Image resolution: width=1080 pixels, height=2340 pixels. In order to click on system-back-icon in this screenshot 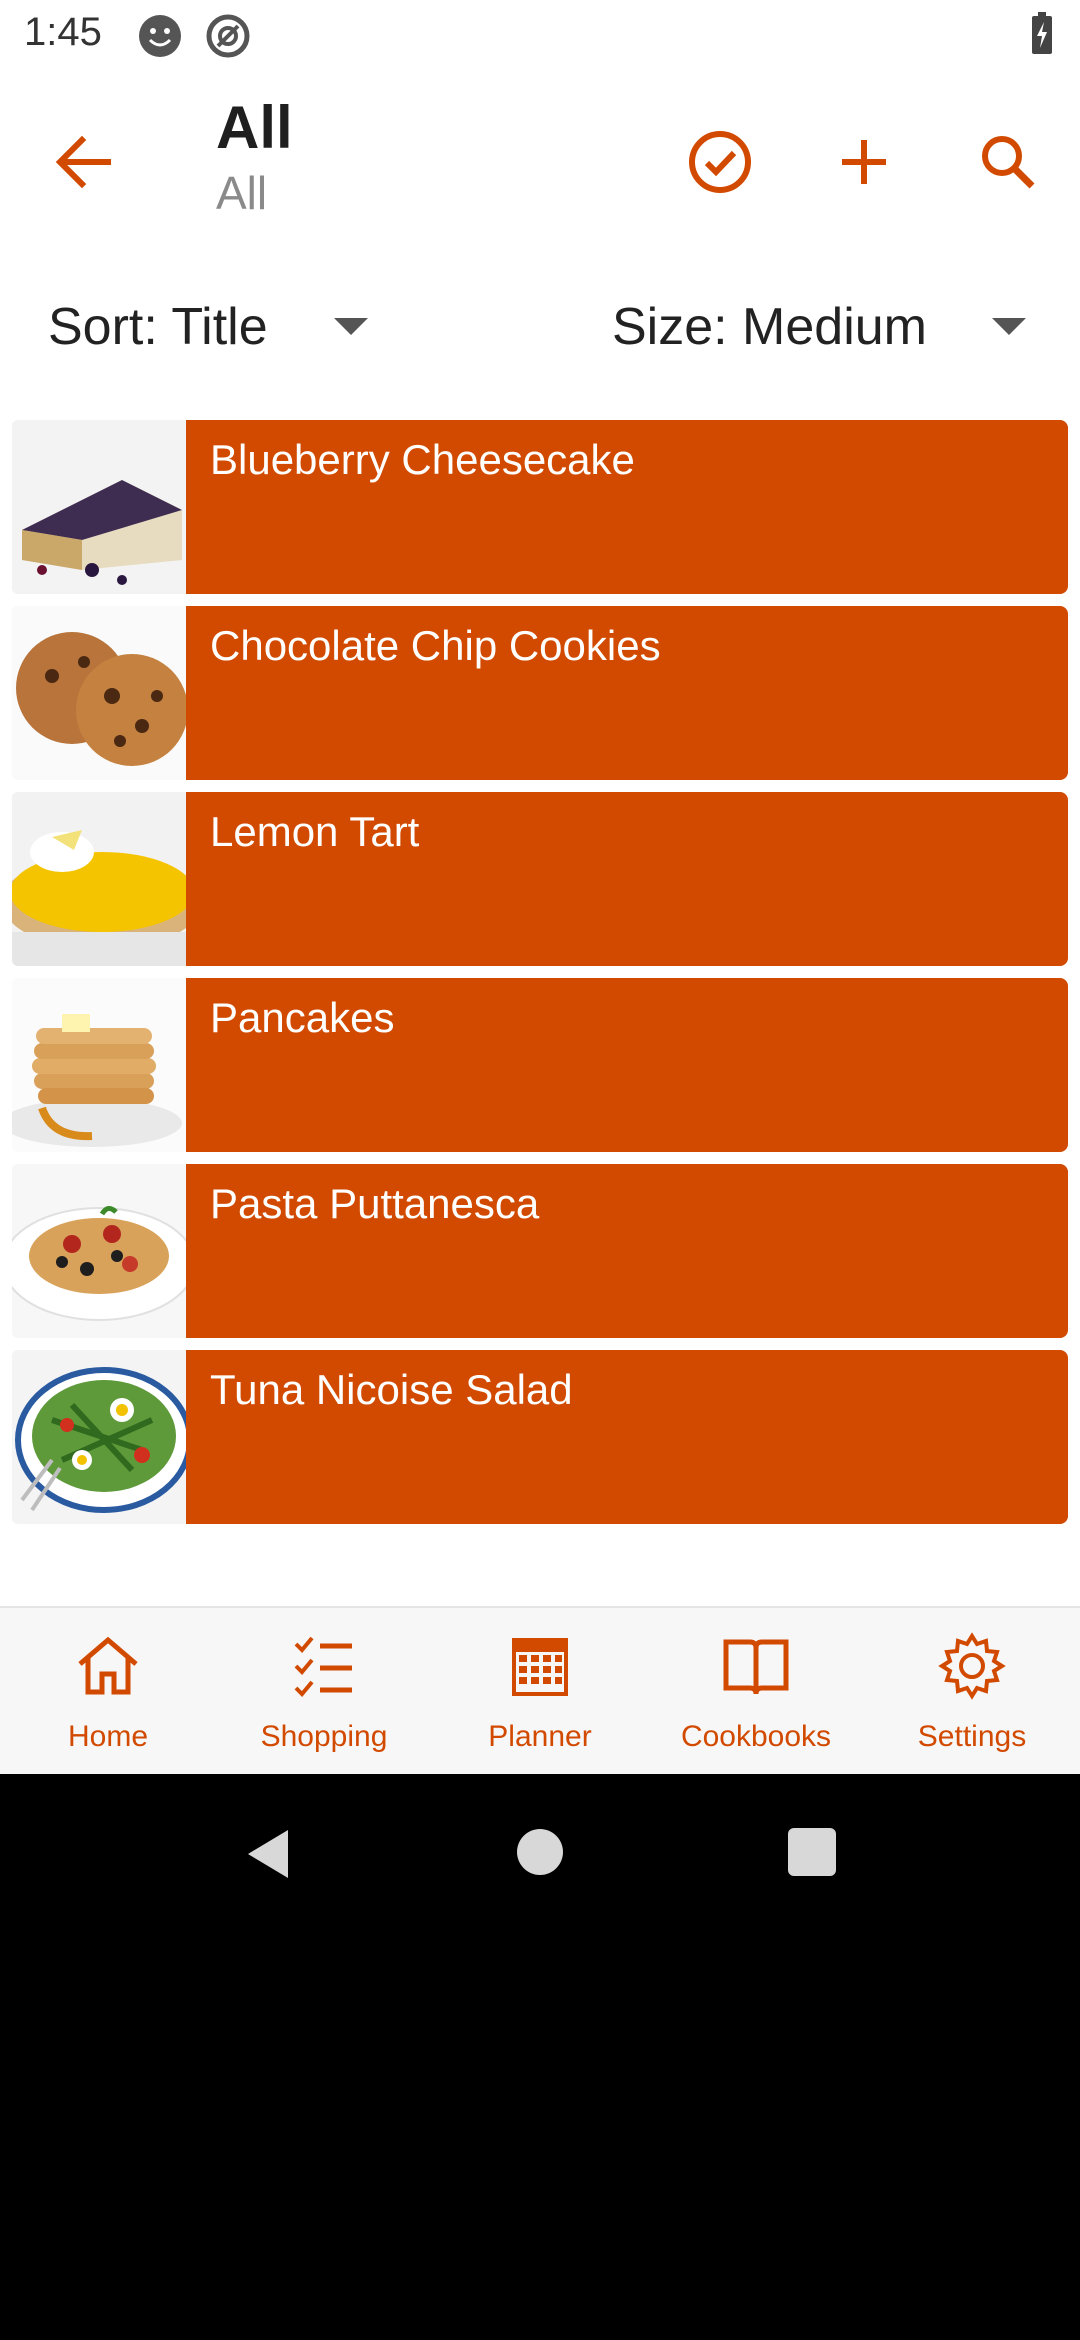, I will do `click(270, 1854)`.